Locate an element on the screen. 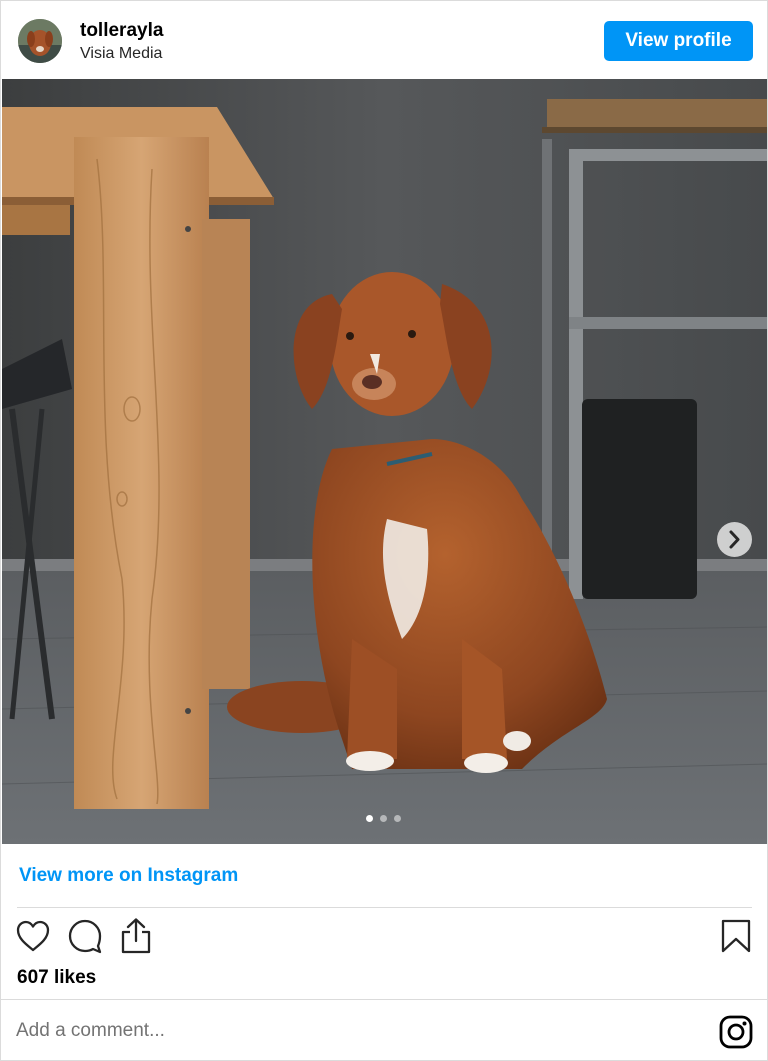 The width and height of the screenshot is (768, 1061). bookmark-icon is located at coordinates (736, 936).